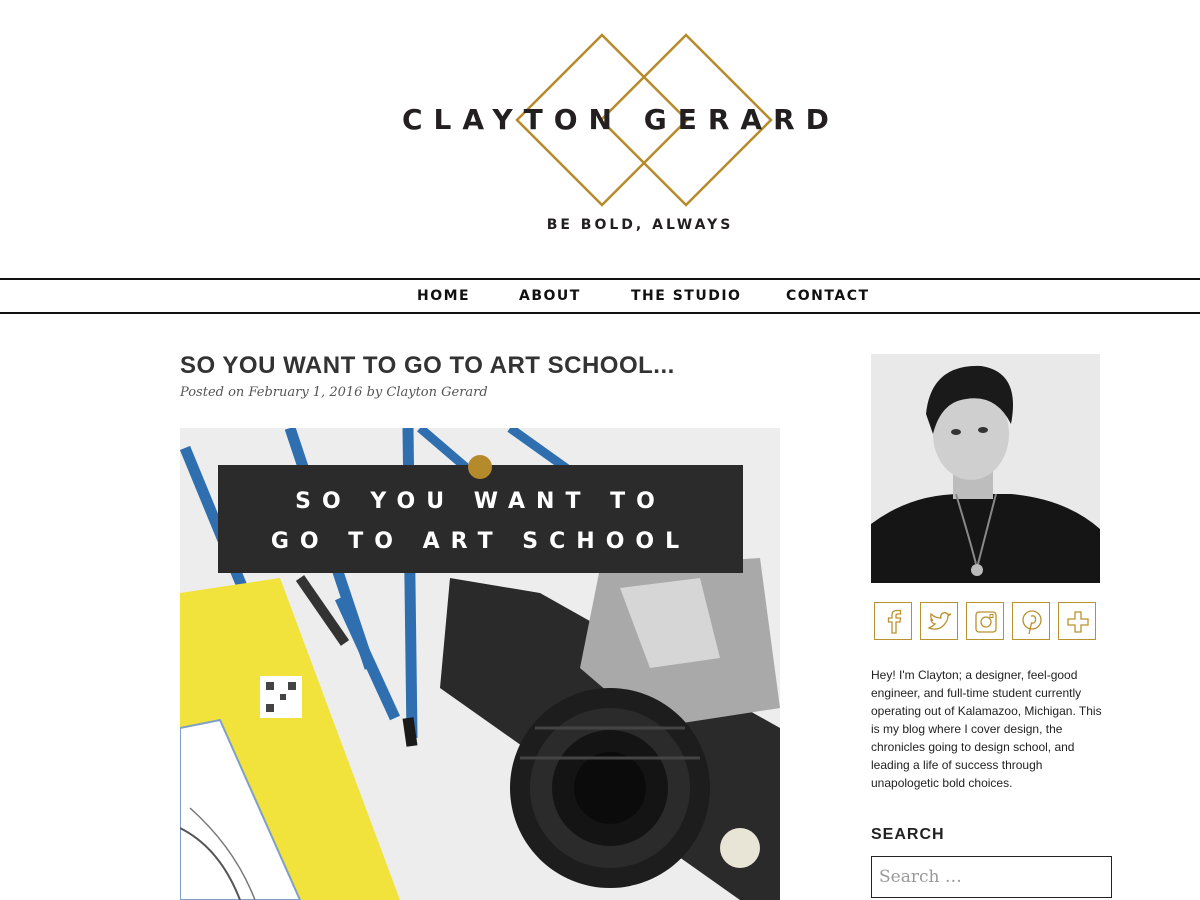 The height and width of the screenshot is (900, 1200). Describe the element at coordinates (212, 392) in the screenshot. I see `post-meta-prefix: Posted on` at that location.